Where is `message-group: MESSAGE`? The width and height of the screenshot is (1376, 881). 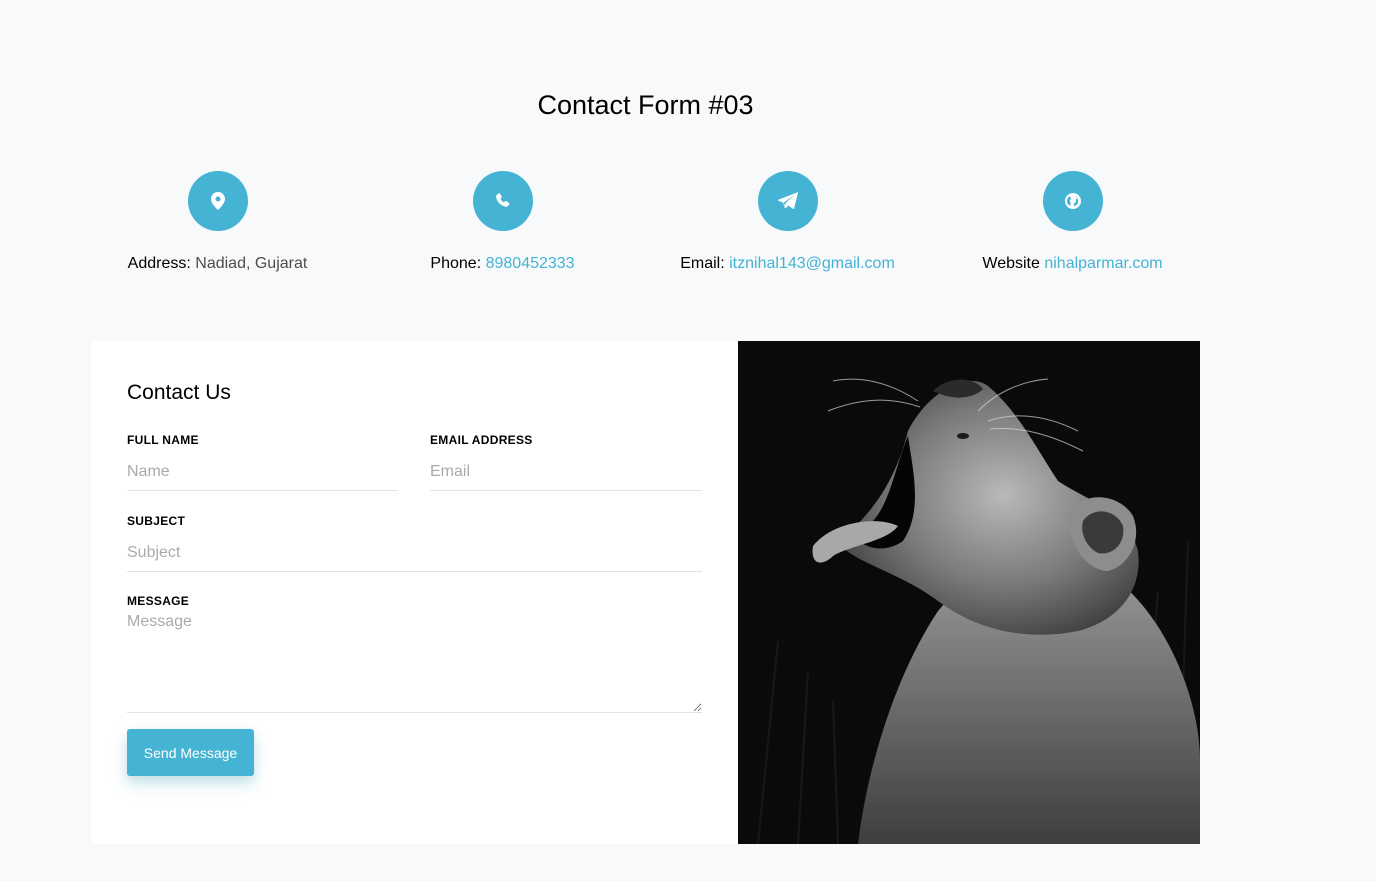
message-group: MESSAGE is located at coordinates (414, 653).